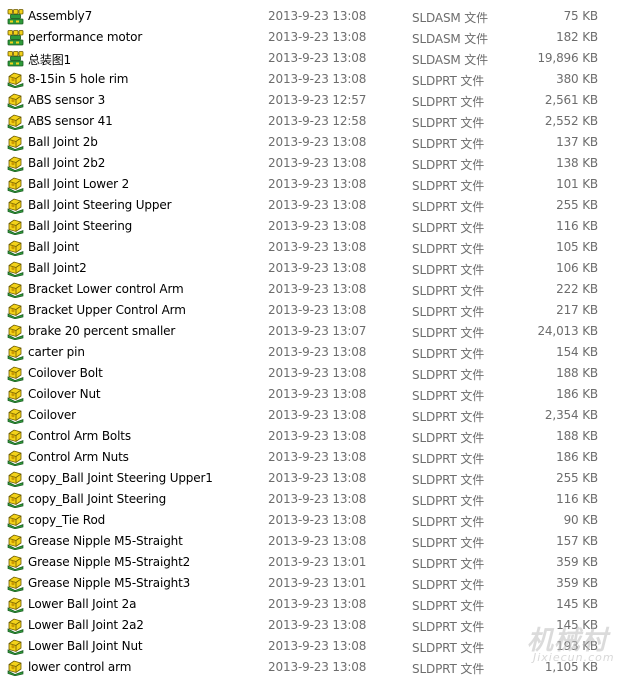 This screenshot has width=631, height=679. Describe the element at coordinates (577, 394) in the screenshot. I see `file-size: 186 KB` at that location.